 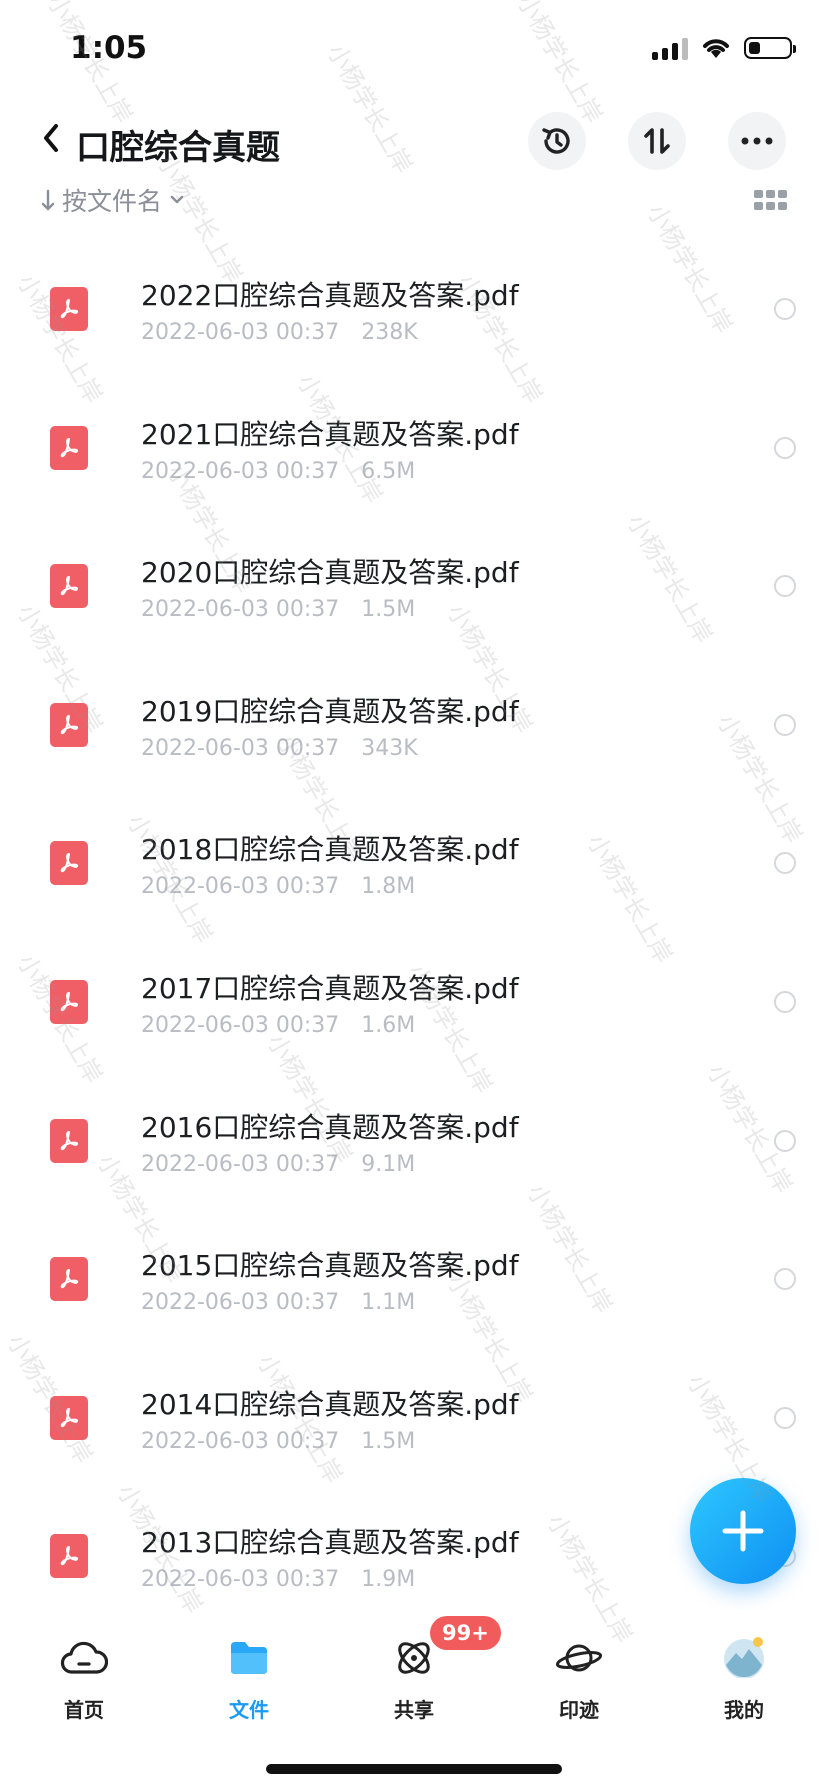 What do you see at coordinates (744, 1657) in the screenshot?
I see `avatar-icon` at bounding box center [744, 1657].